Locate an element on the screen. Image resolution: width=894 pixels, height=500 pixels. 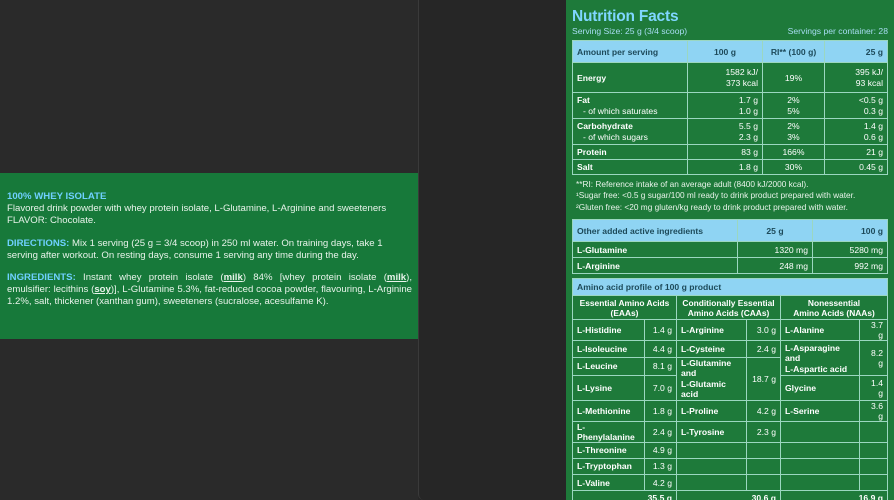
table-row: L-Threonine 4.9 g is located at coordinates (730, 450).